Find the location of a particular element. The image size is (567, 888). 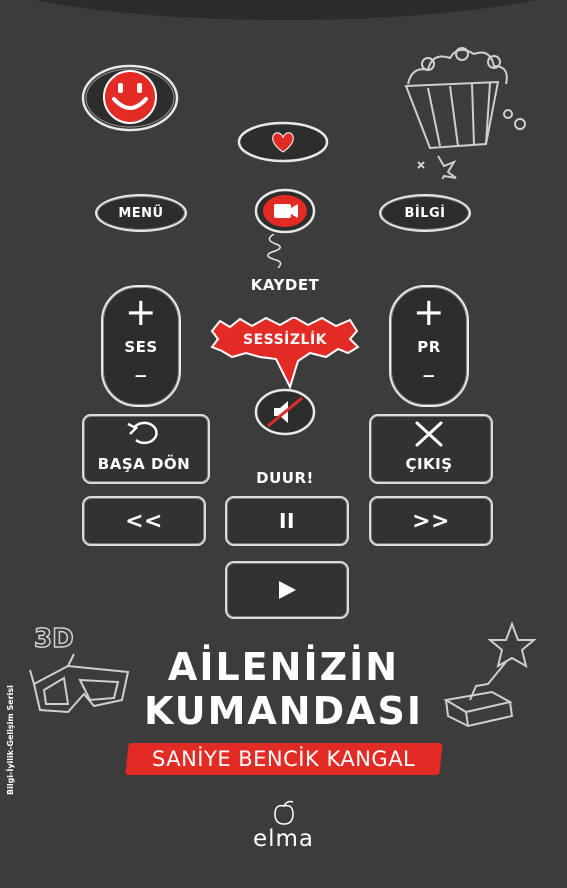

author-name: SANİYE BENCİK KANGAL is located at coordinates (284, 759).